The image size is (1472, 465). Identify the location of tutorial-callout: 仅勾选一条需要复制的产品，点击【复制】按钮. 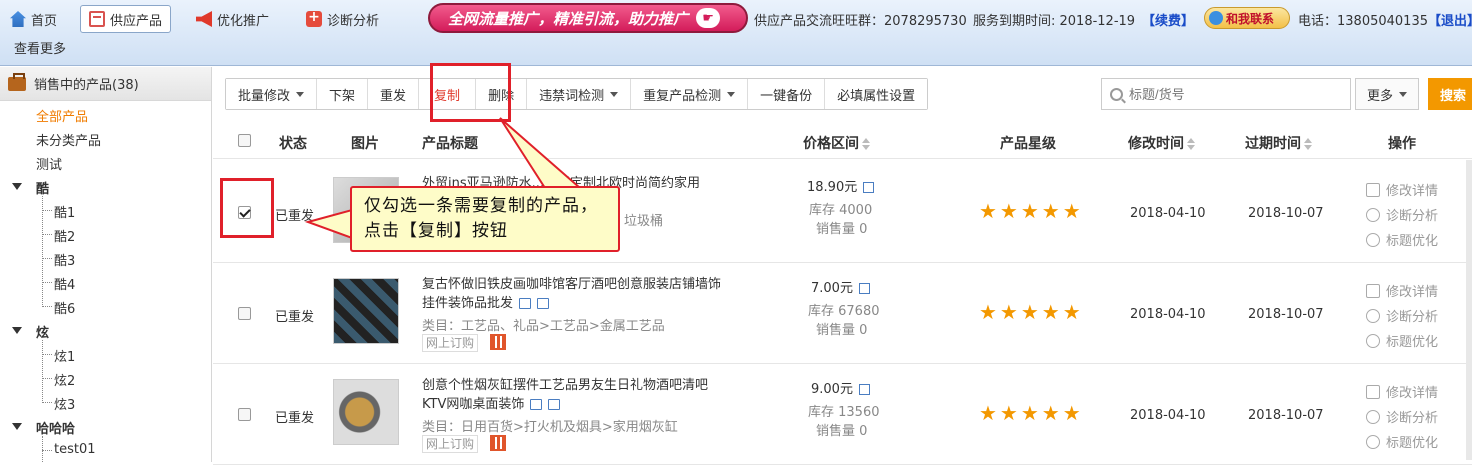
(485, 219).